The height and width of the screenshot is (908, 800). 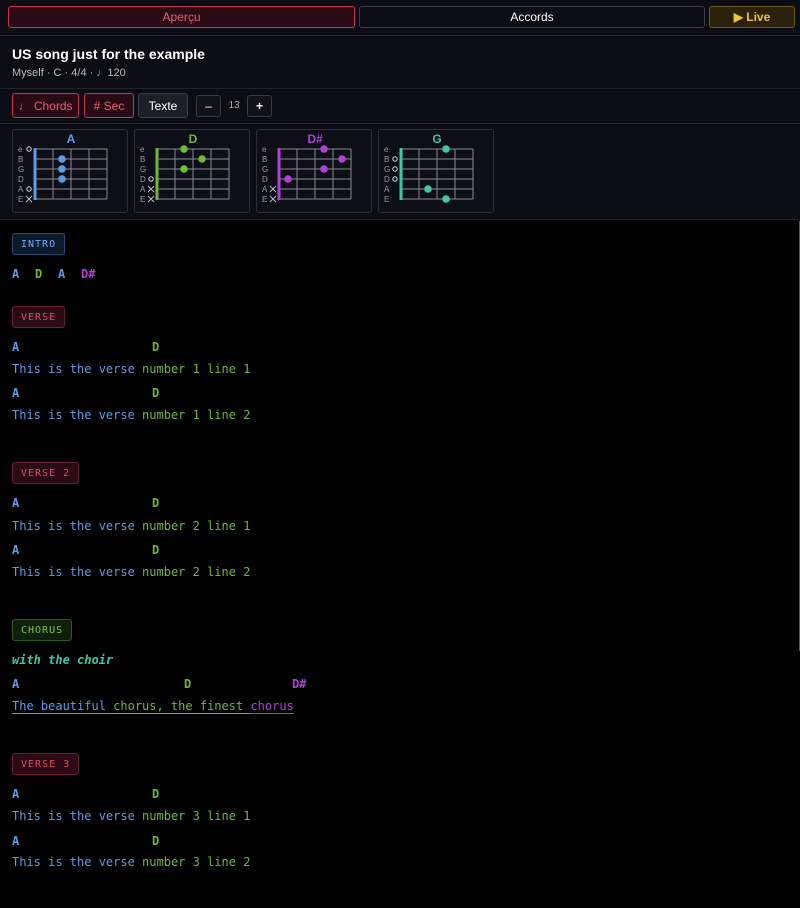 What do you see at coordinates (429, 168) in the screenshot?
I see `chord-diagram-svg: GeBGDAE` at bounding box center [429, 168].